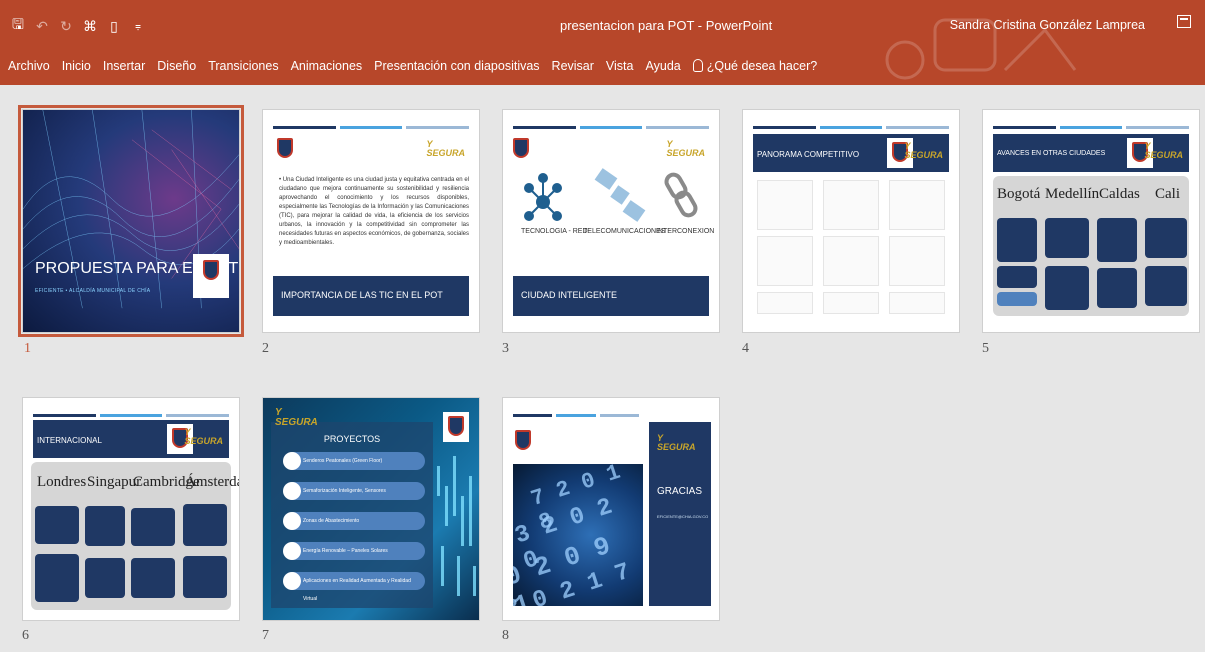  What do you see at coordinates (1051, 153) in the screenshot?
I see `slide-title: AVANCES EN OTRAS CIUDADES` at bounding box center [1051, 153].